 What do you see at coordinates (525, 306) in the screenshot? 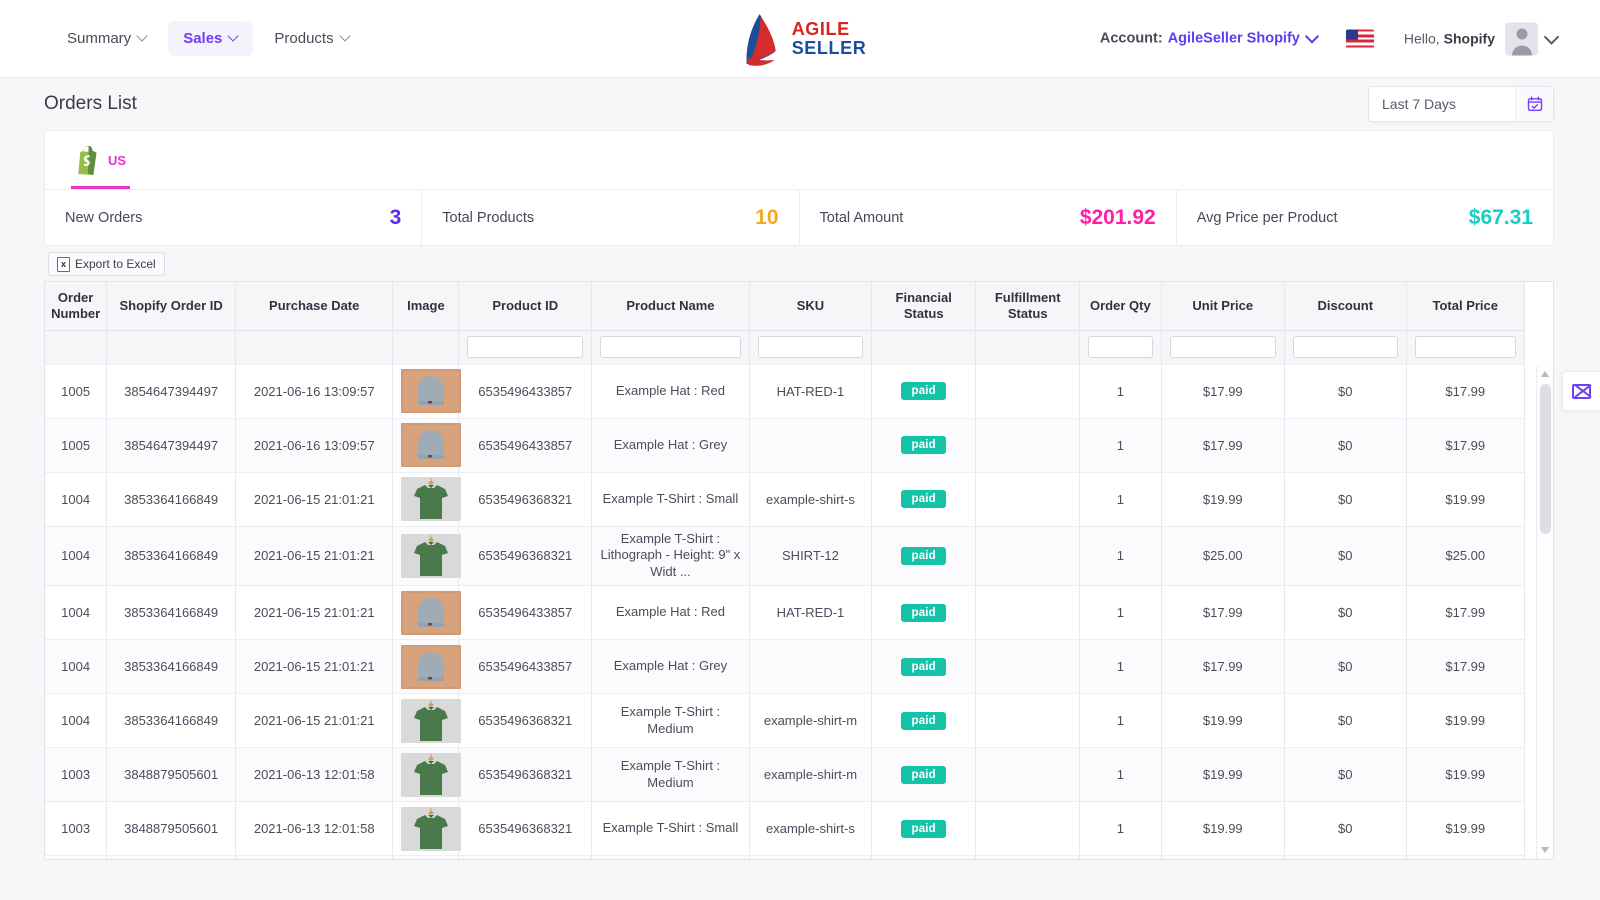
I see `column-header-product_id: Product ID` at bounding box center [525, 306].